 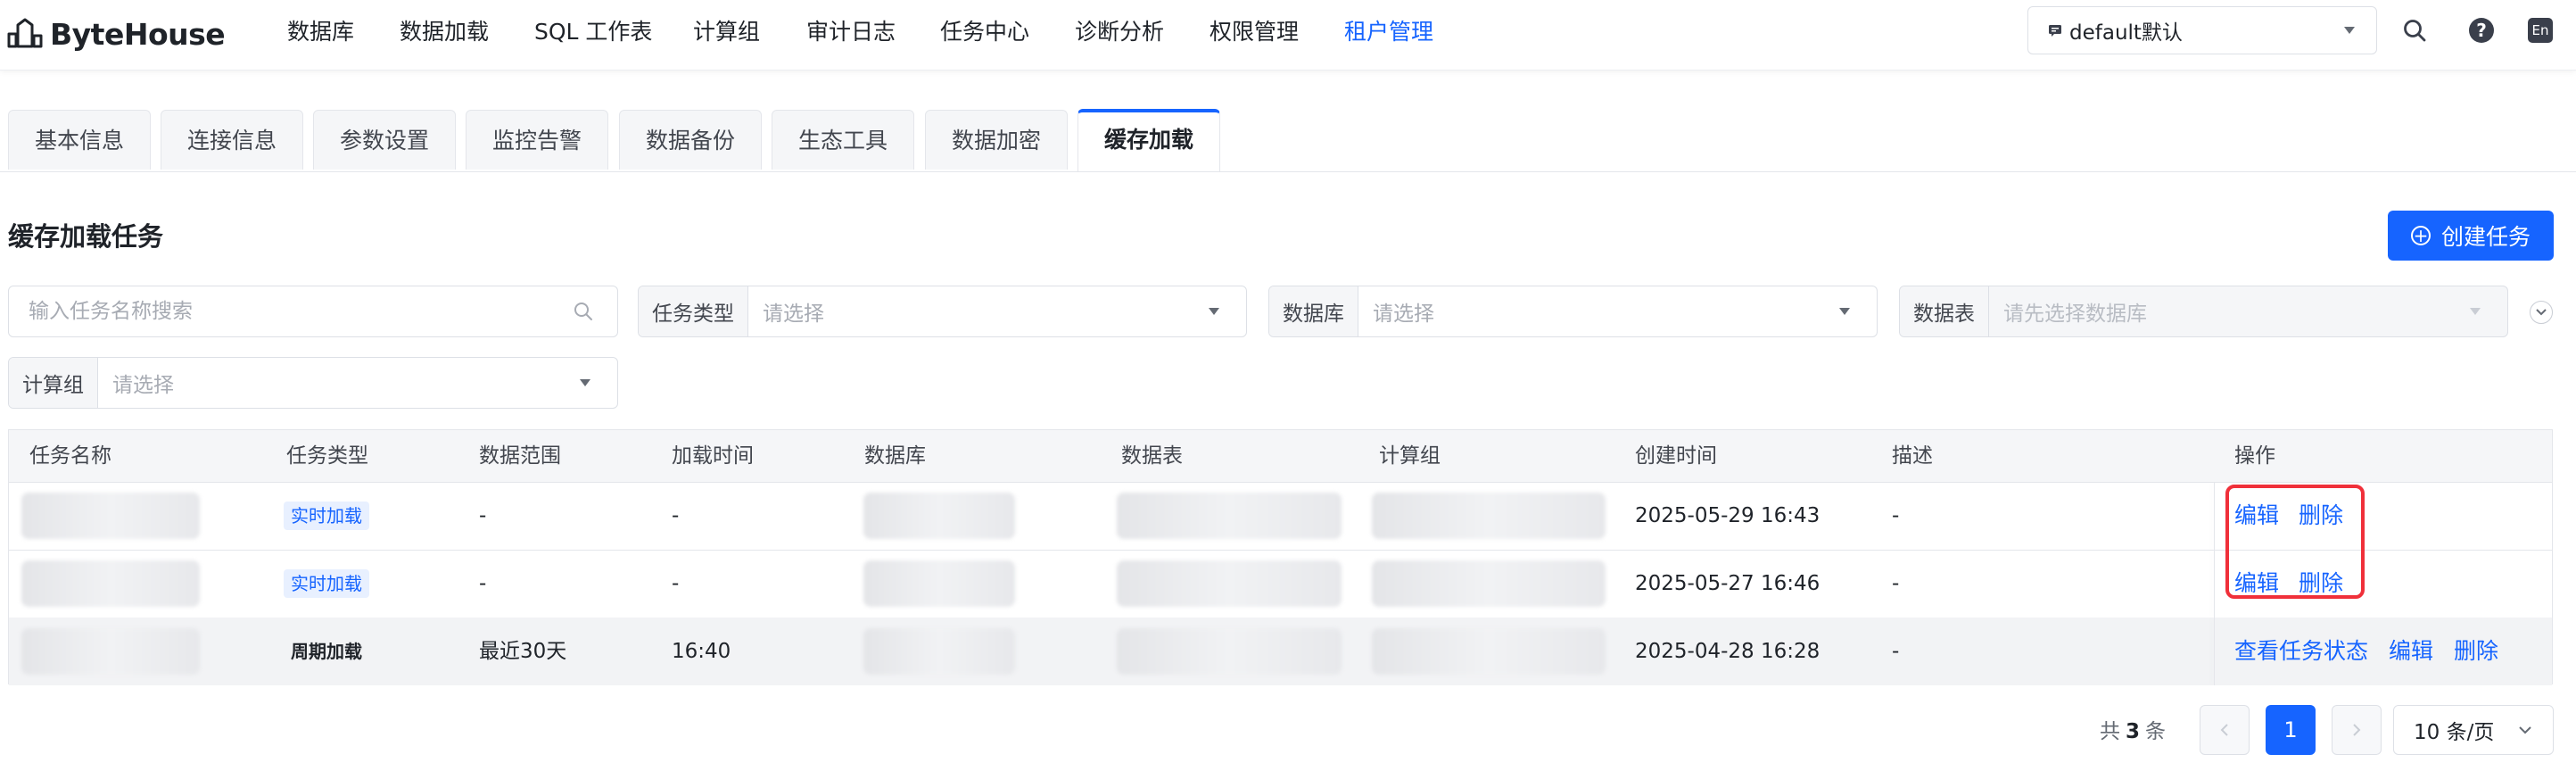 I want to click on column-header-compute-group: 计算组, so click(x=1410, y=456).